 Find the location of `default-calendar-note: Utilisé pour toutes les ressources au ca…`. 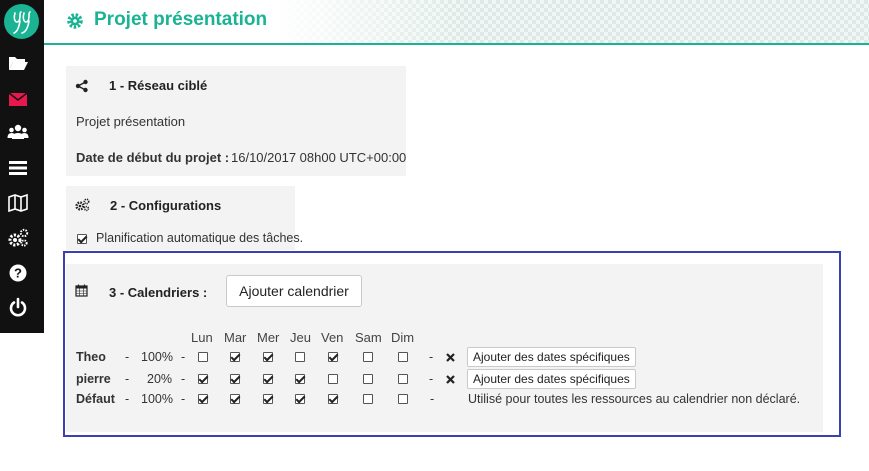

default-calendar-note: Utilisé pour toutes les ressources au ca… is located at coordinates (634, 399).